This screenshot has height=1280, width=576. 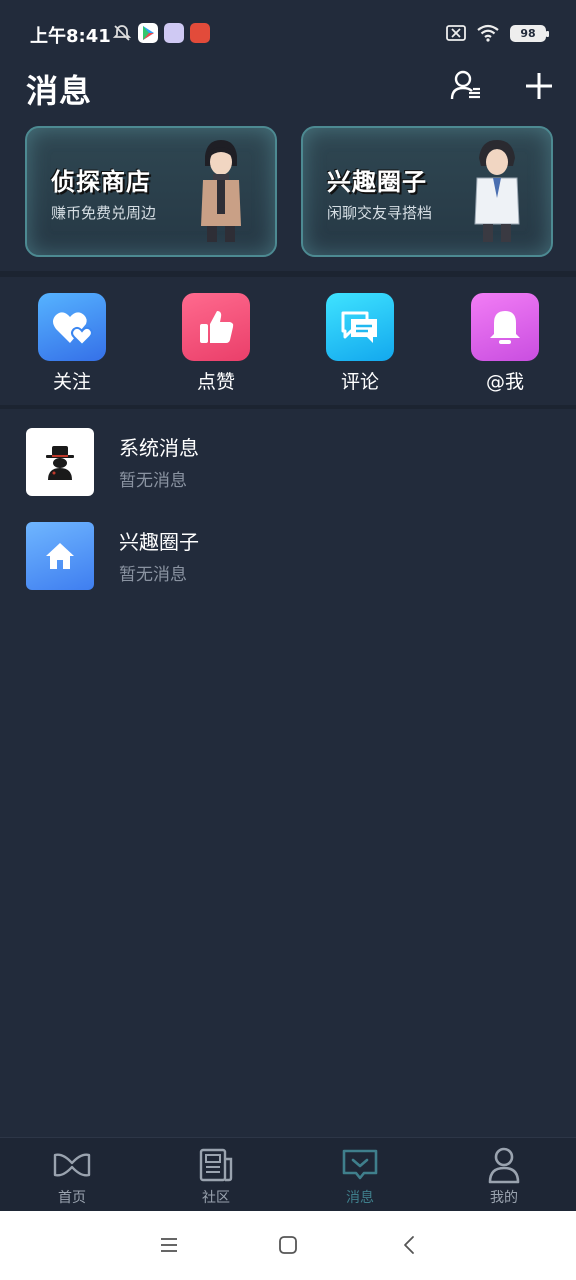 What do you see at coordinates (360, 1165) in the screenshot?
I see `message-icon` at bounding box center [360, 1165].